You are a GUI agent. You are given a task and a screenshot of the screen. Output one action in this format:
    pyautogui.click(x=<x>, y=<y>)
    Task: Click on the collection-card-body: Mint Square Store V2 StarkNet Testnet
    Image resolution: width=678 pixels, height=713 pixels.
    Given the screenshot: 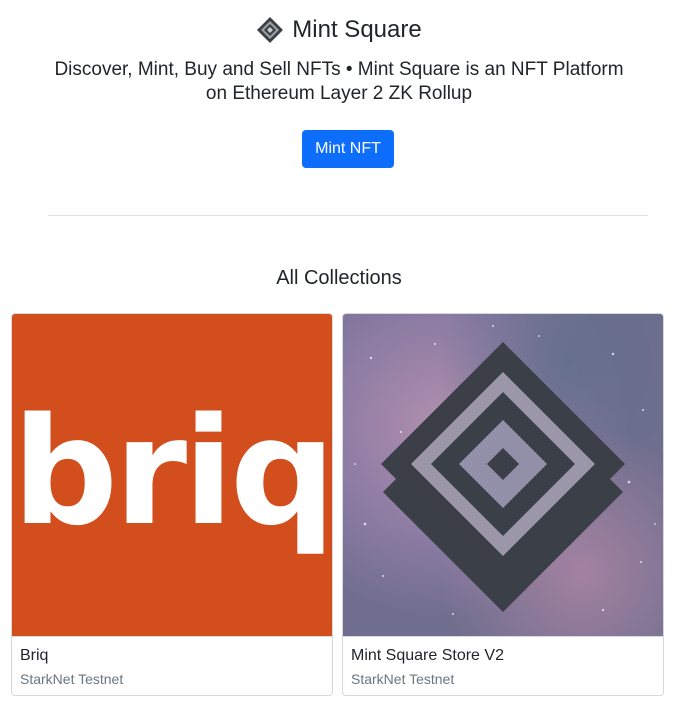 What is the action you would take?
    pyautogui.click(x=503, y=665)
    